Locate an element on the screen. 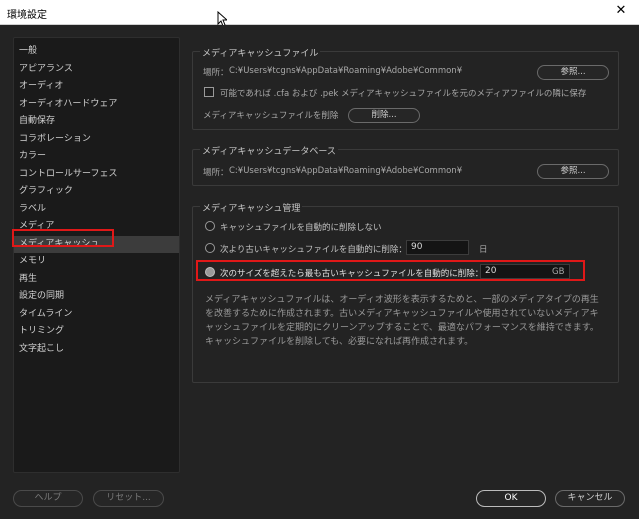  radio-delete-older is located at coordinates (210, 248).